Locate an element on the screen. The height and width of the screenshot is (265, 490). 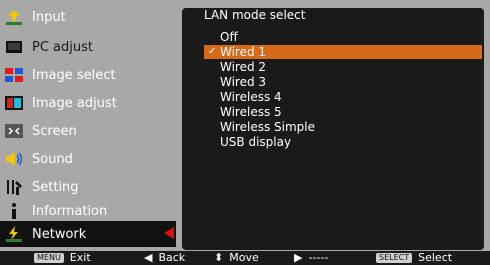
menu-item-label: Information is located at coordinates (70, 211).